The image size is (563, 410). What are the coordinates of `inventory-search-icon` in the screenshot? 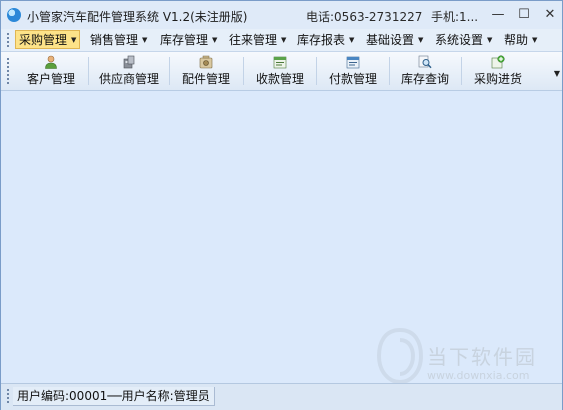 It's located at (425, 62).